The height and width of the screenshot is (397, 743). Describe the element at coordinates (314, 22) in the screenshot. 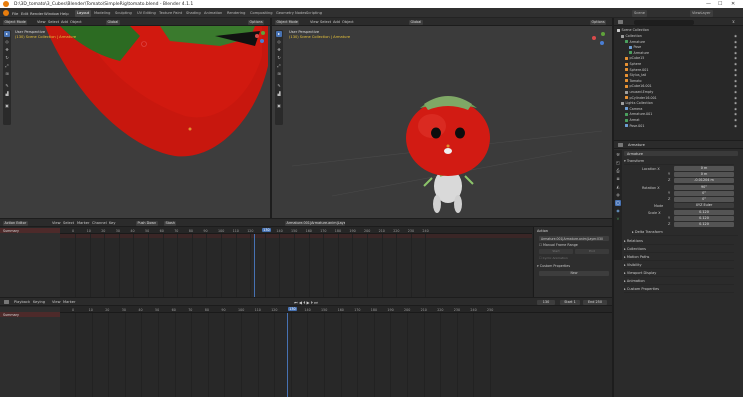

I see `menu-view-right: View` at that location.